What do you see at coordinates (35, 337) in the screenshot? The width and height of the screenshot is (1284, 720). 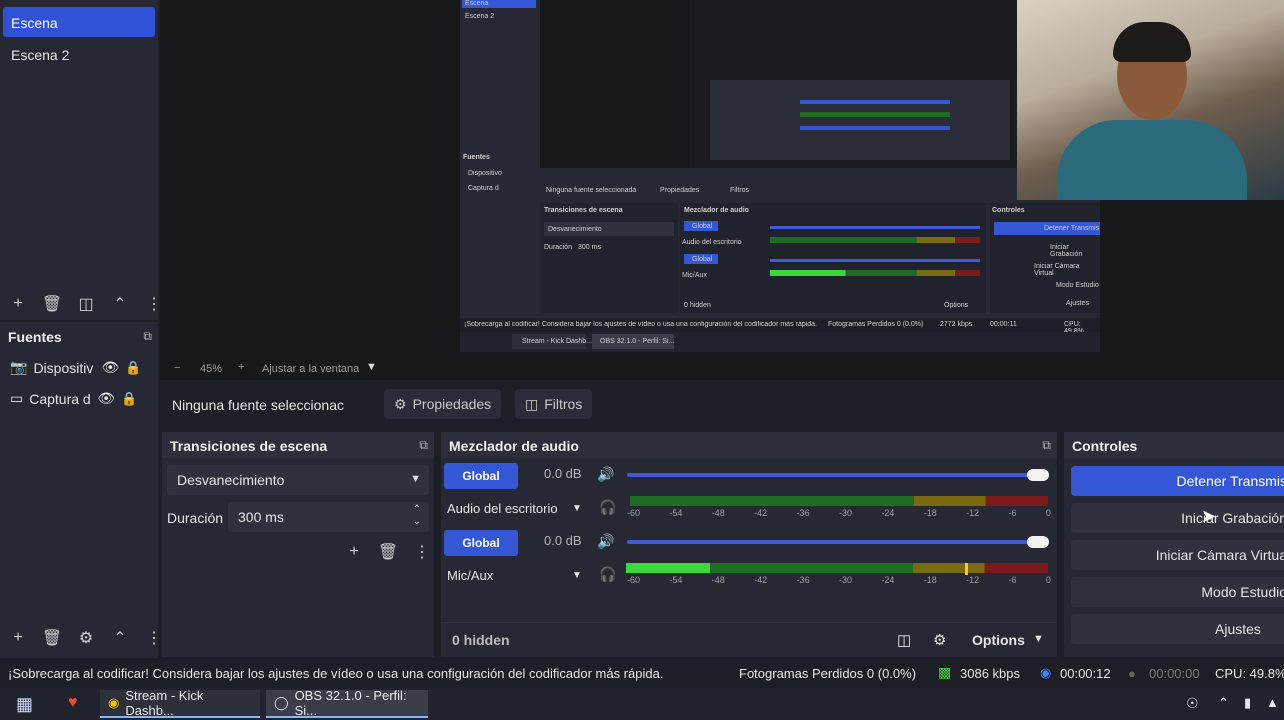 I see `sources-title: Fuentes` at bounding box center [35, 337].